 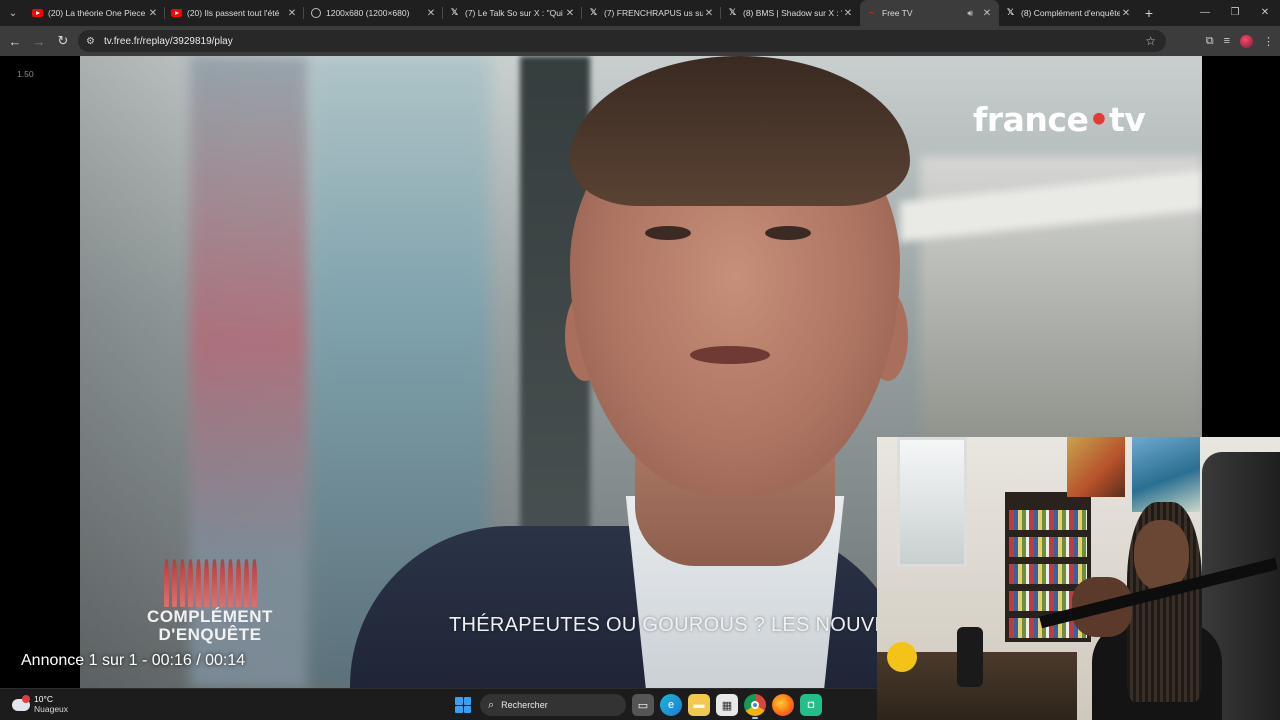 I want to click on back-arrow-icon: ←, so click(x=15, y=41).